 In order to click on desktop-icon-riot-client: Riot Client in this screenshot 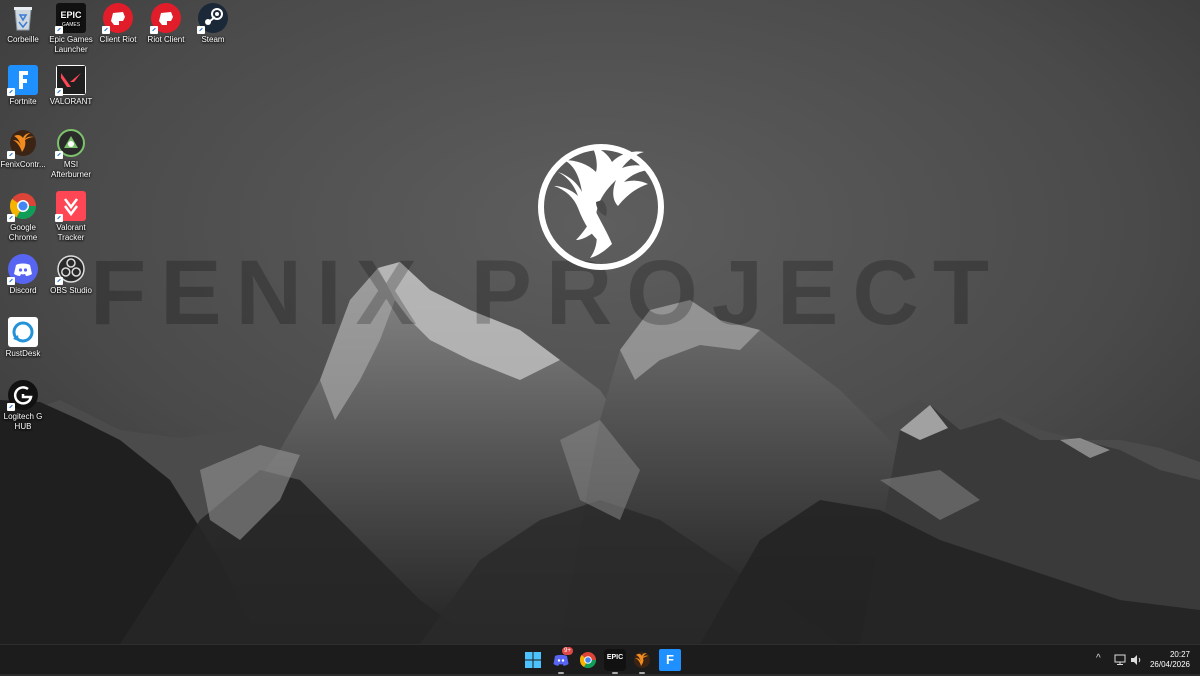, I will do `click(166, 22)`.